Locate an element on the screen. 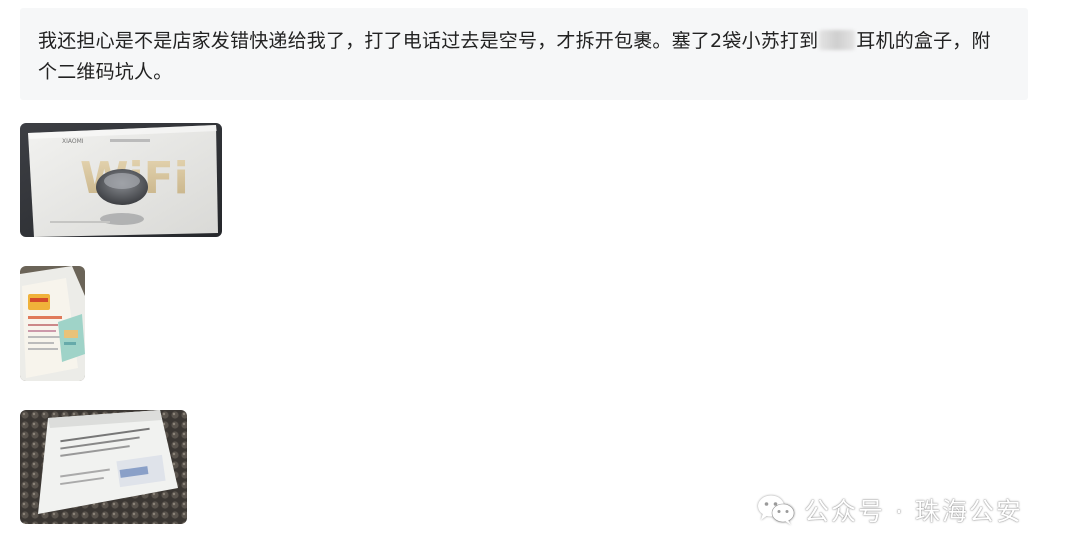 The image size is (1080, 552). watermark-text: 公众号 · 珠海公安 is located at coordinates (913, 511).